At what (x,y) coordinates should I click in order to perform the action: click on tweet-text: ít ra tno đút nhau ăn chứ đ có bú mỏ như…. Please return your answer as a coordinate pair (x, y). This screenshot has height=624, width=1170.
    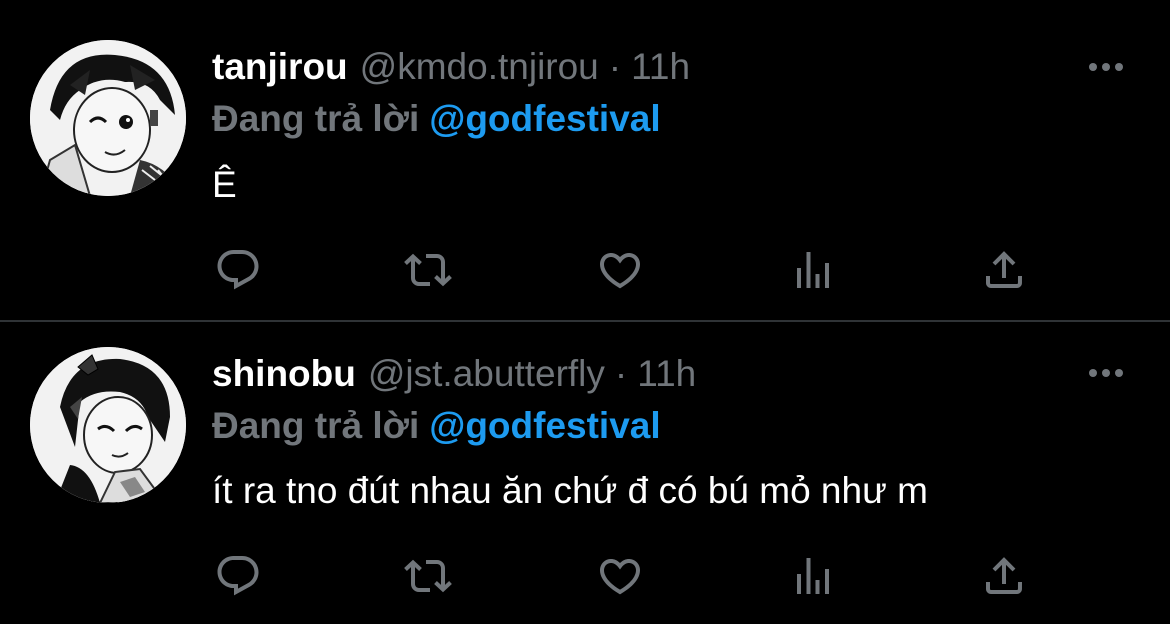
    Looking at the image, I should click on (570, 490).